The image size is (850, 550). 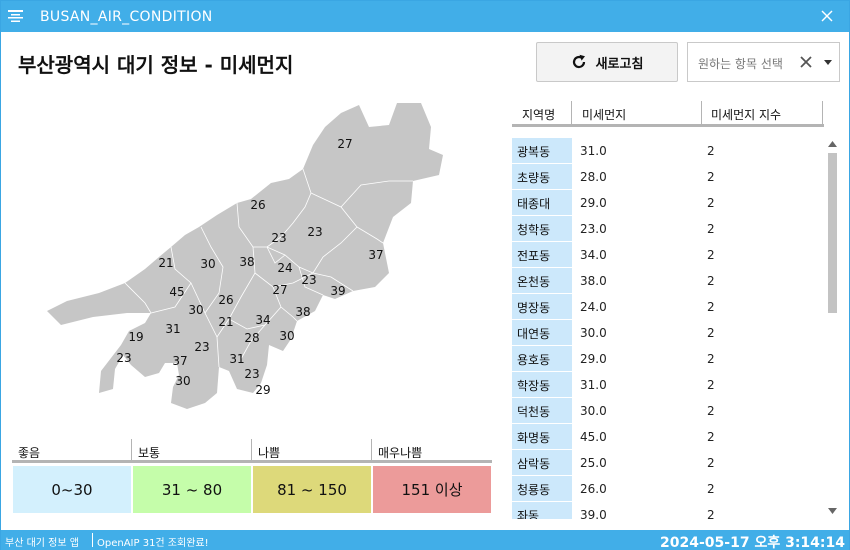 I want to click on cell-district: 명장동, so click(x=542, y=306).